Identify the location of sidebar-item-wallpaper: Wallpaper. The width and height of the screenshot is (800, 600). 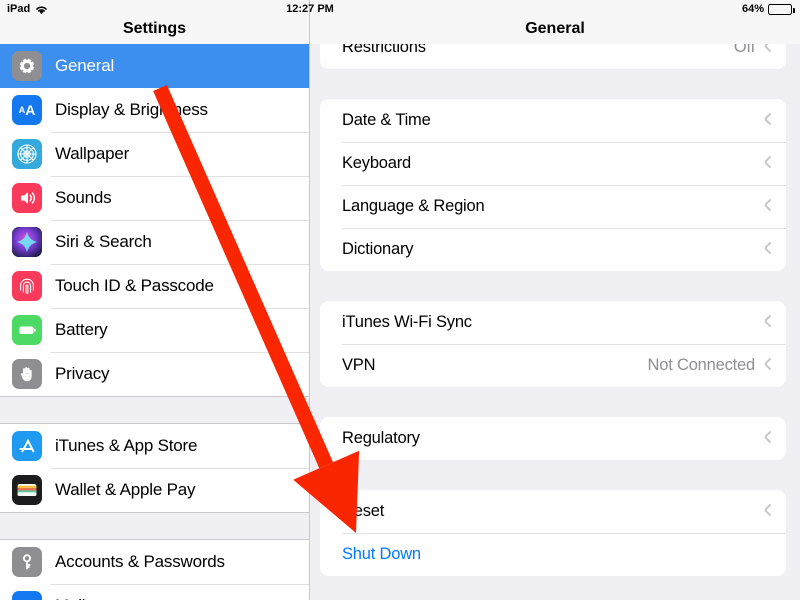
(154, 154).